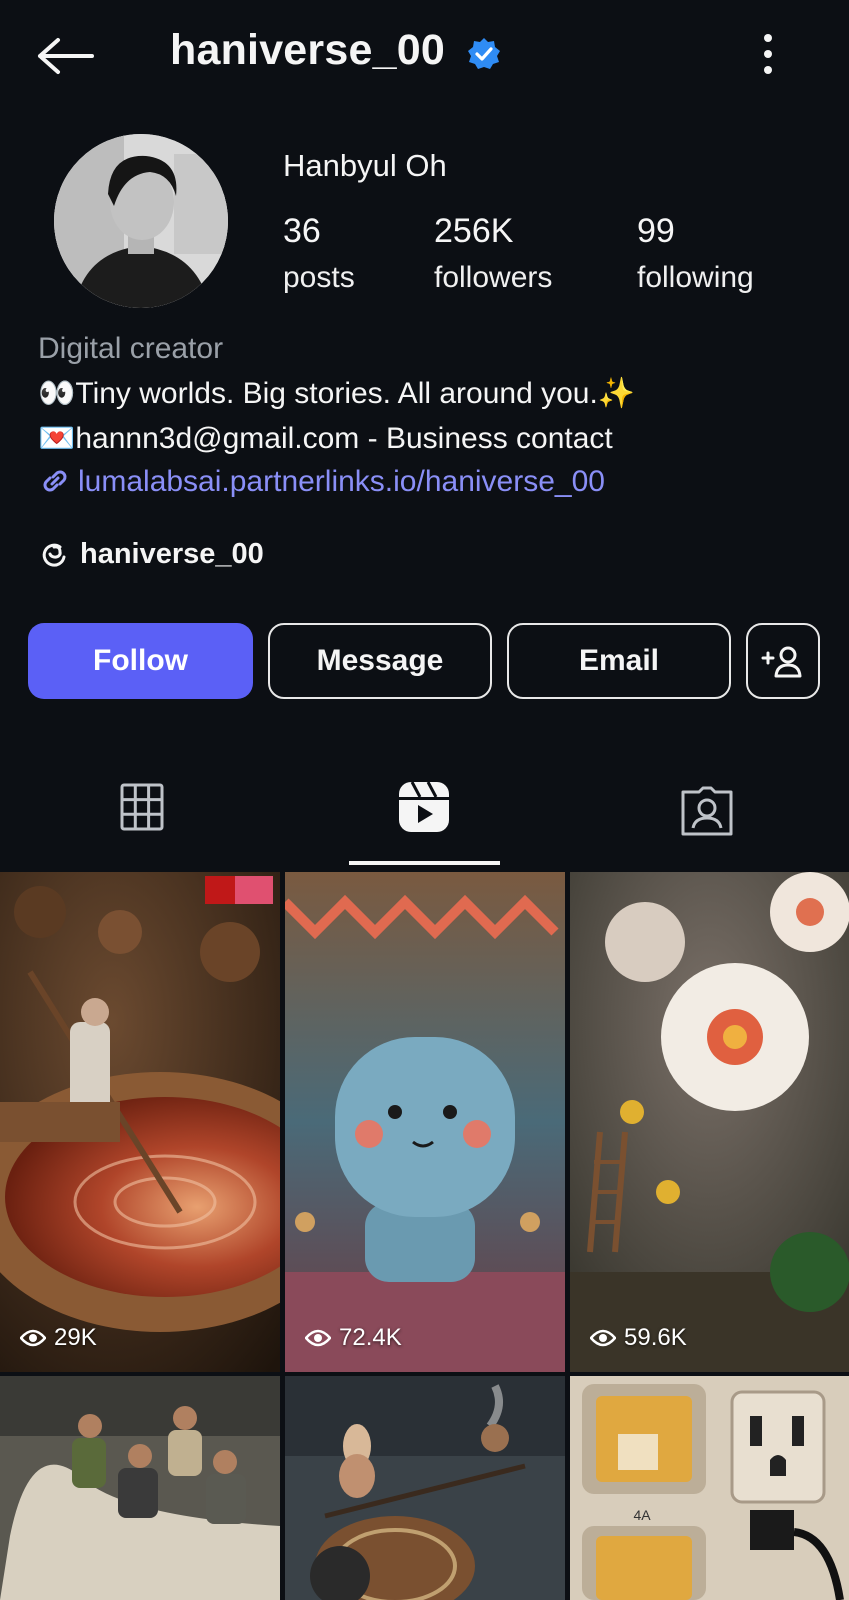 The image size is (849, 1600). Describe the element at coordinates (484, 53) in the screenshot. I see `verified-badge-icon` at that location.